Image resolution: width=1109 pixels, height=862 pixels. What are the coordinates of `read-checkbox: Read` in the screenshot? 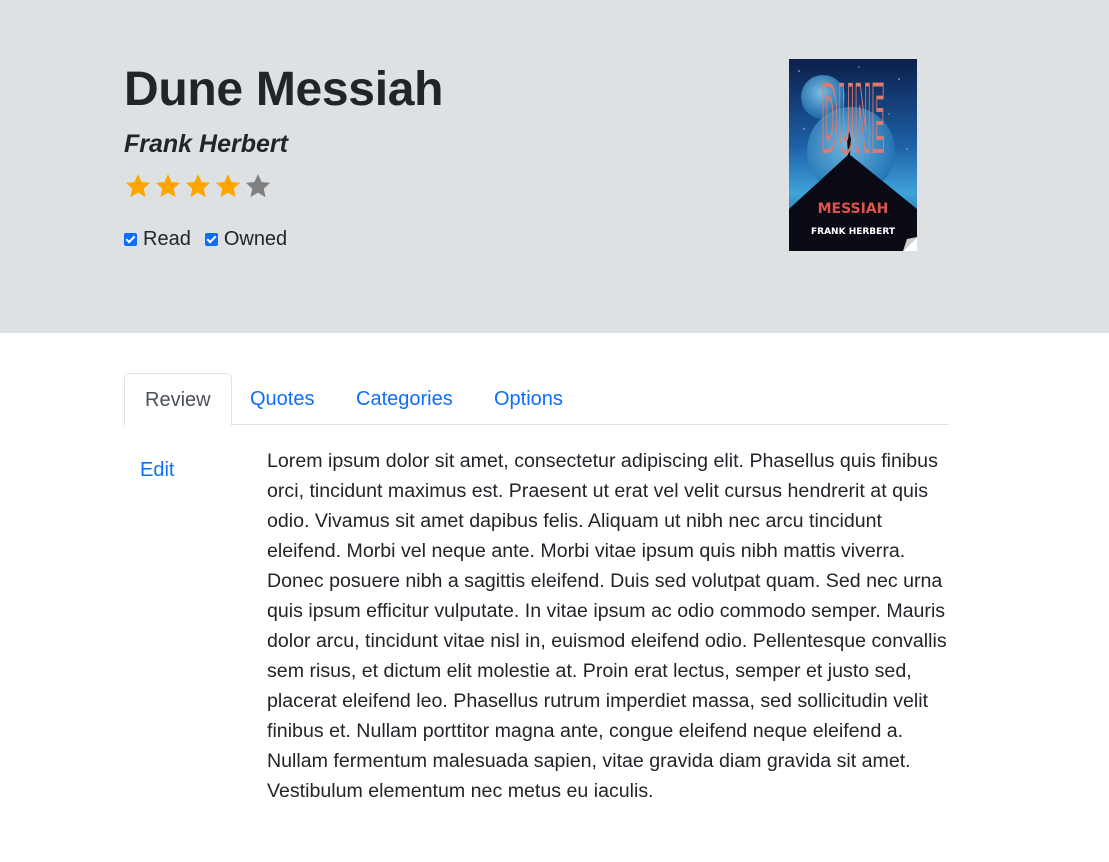 It's located at (157, 239).